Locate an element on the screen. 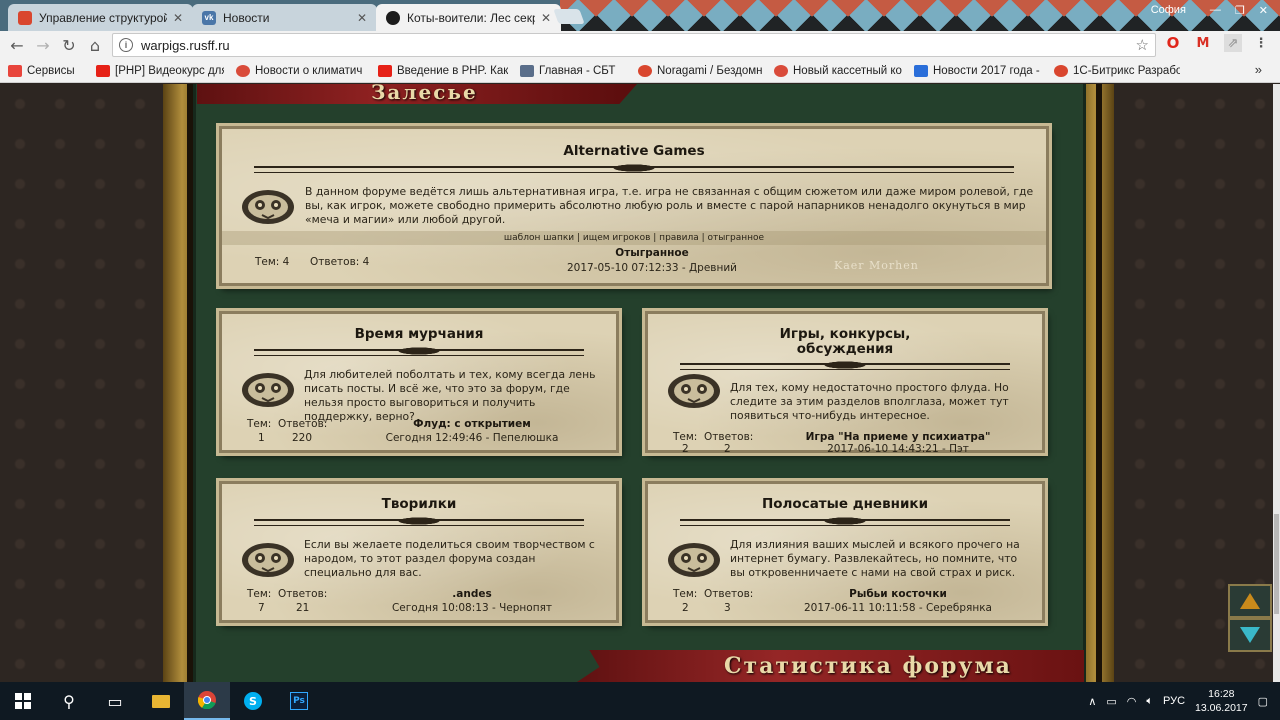 This screenshot has height=720, width=1280. volume-icon: 🔈︎ is located at coordinates (1149, 701).